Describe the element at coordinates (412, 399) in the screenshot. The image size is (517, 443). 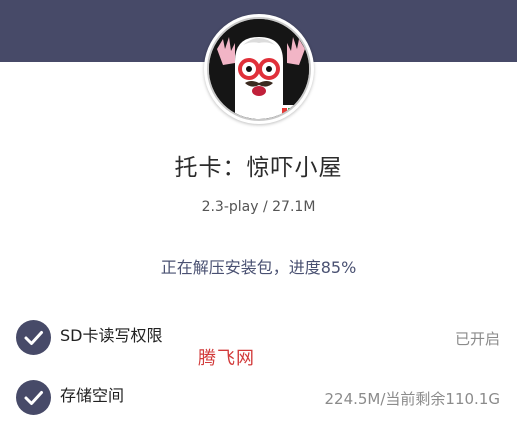
I see `storage-usage-value: 224.5M/当前剩余110.1G` at that location.